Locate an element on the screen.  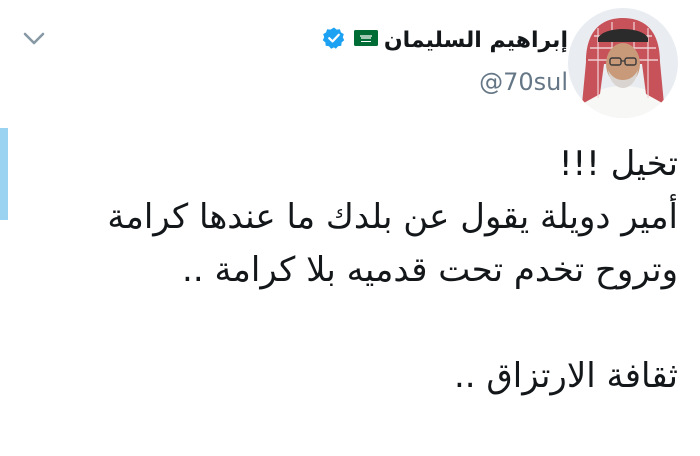
author-name-row: إبراهيم السليمان is located at coordinates (445, 40).